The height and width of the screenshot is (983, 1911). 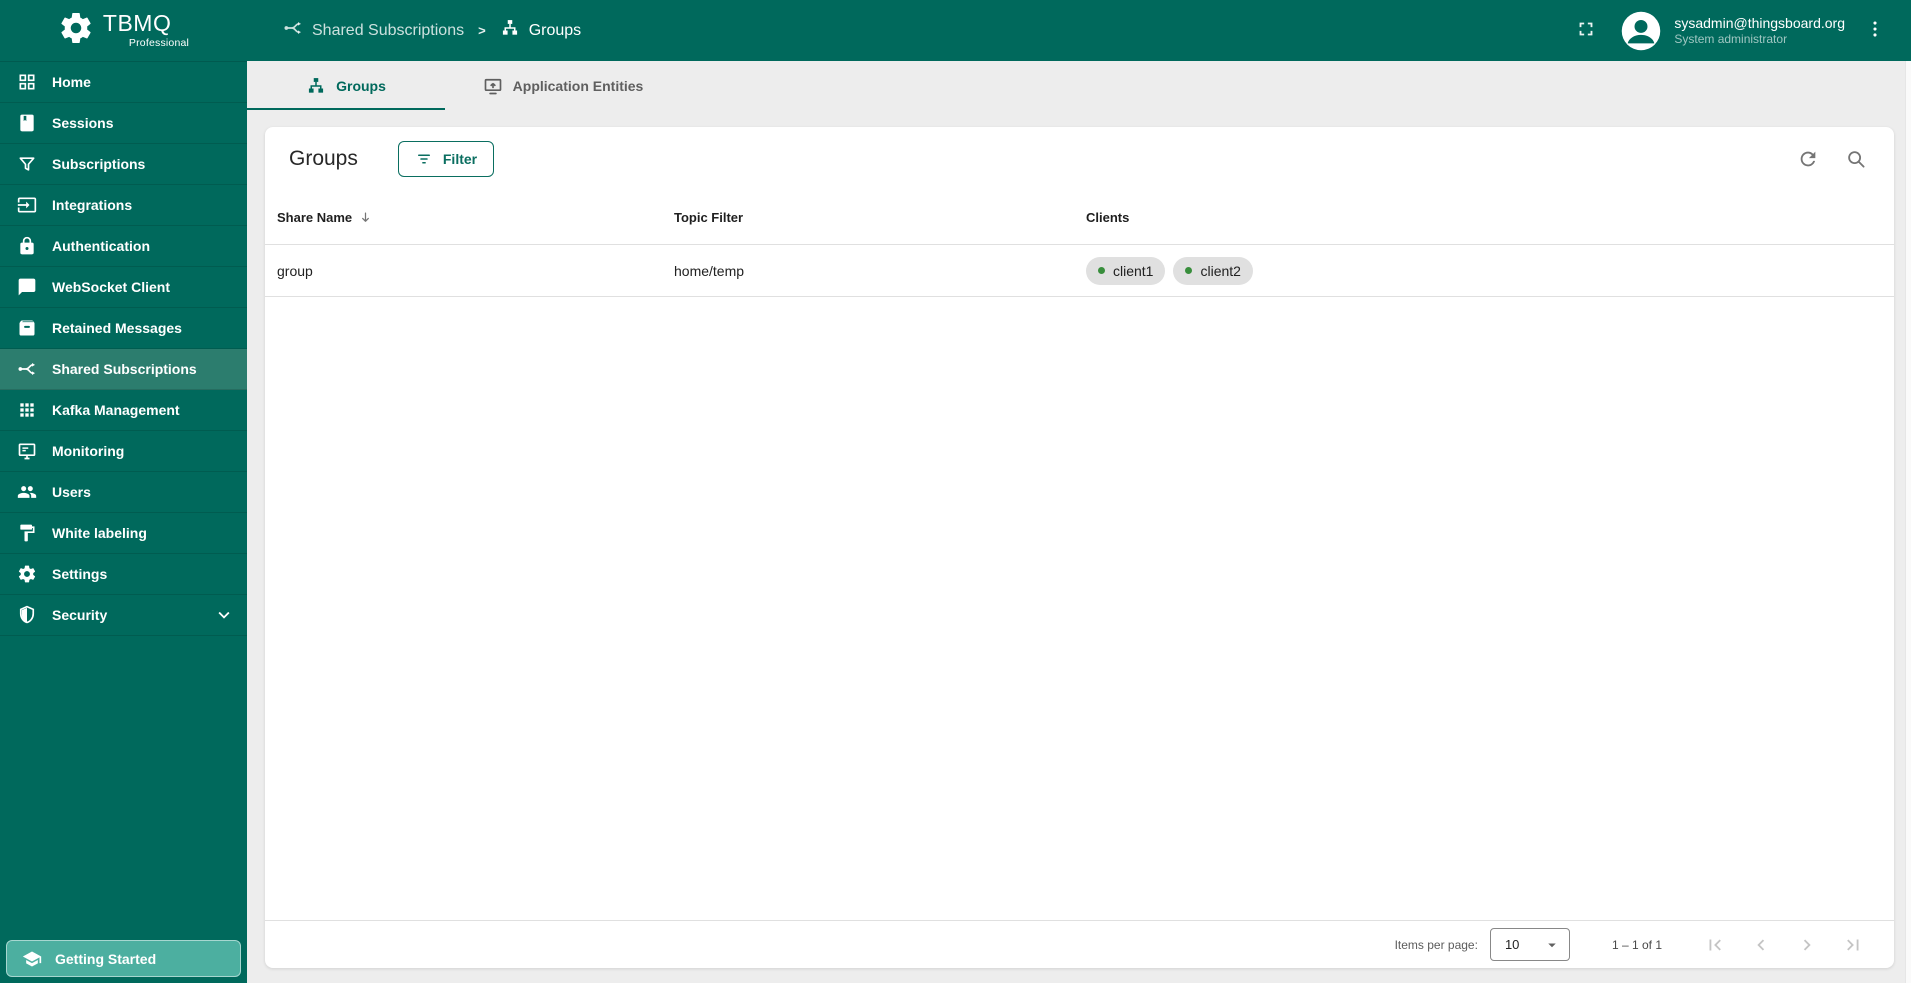 What do you see at coordinates (1484, 217) in the screenshot?
I see `column-header-clients: Clients` at bounding box center [1484, 217].